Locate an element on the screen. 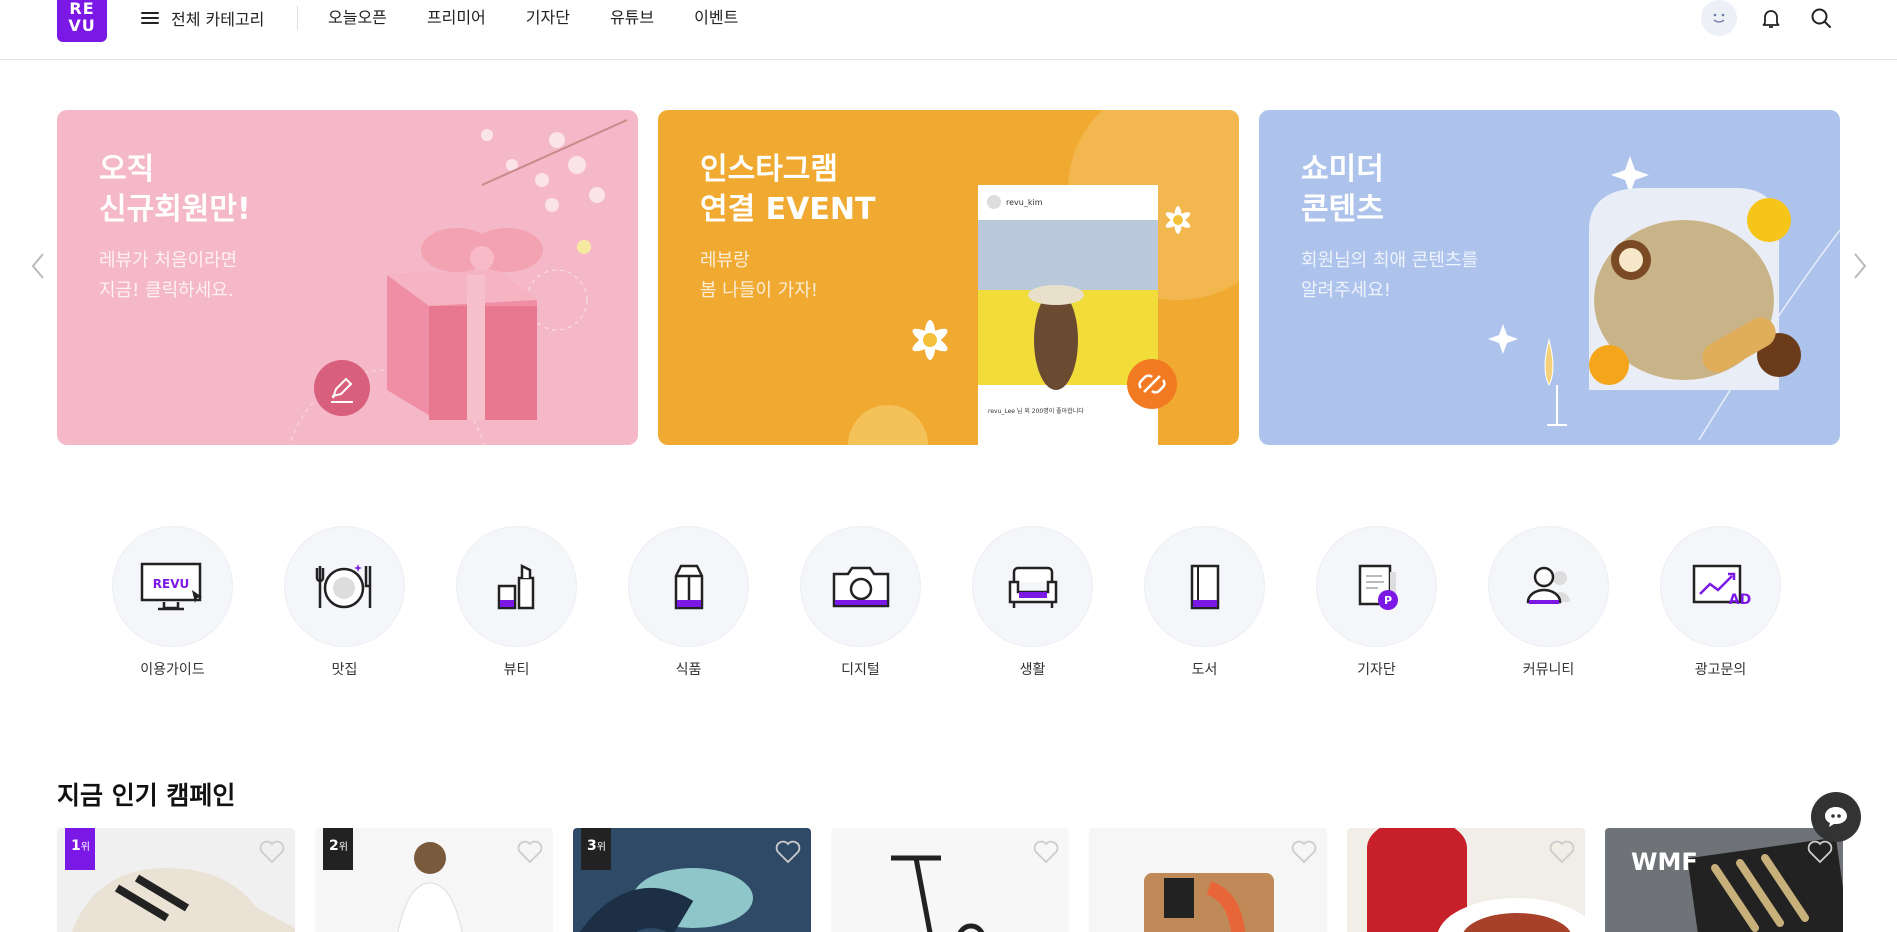 The height and width of the screenshot is (932, 1897). banner-show-me-contents: 쇼미더 콘텐츠 회원님의 최애 콘텐츠를 알려주세요! is located at coordinates (1549, 277).